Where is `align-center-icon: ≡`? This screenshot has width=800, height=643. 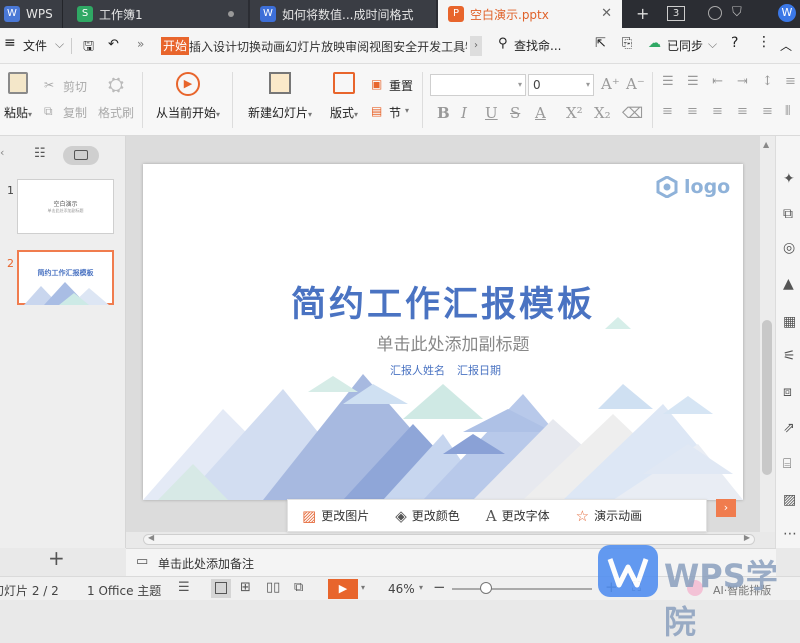
align-center-icon: ≡ is located at coordinates (692, 111).